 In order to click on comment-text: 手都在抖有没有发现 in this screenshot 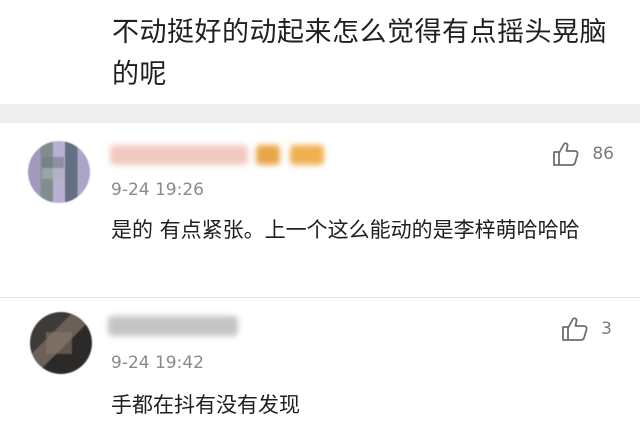, I will do `click(205, 405)`.